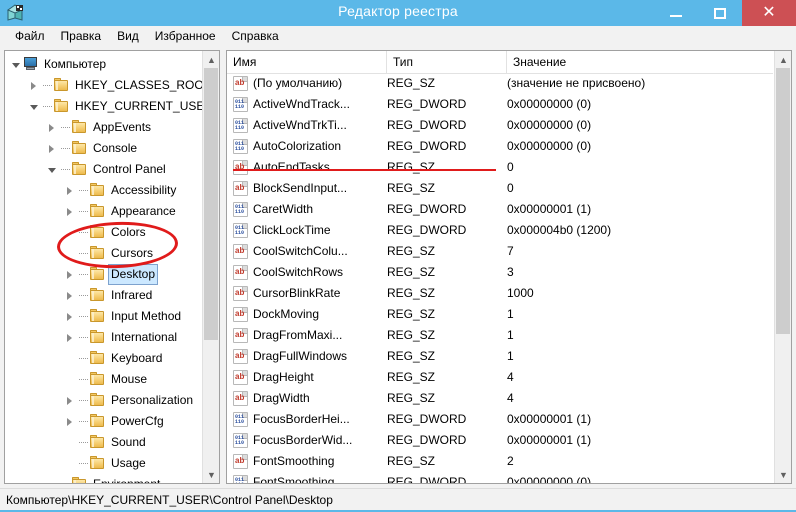 The image size is (796, 512). What do you see at coordinates (500, 356) in the screenshot?
I see `value-row: ab DragFullWindows REG_SZ 1` at bounding box center [500, 356].